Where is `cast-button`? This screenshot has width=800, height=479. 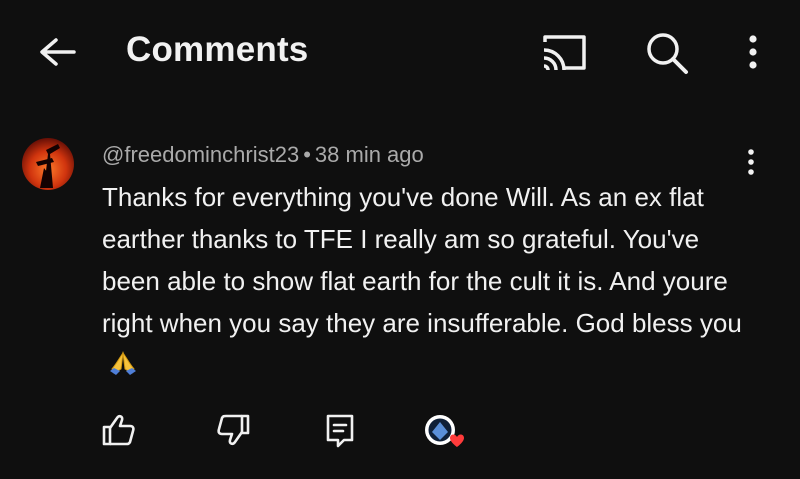
cast-button is located at coordinates (565, 53).